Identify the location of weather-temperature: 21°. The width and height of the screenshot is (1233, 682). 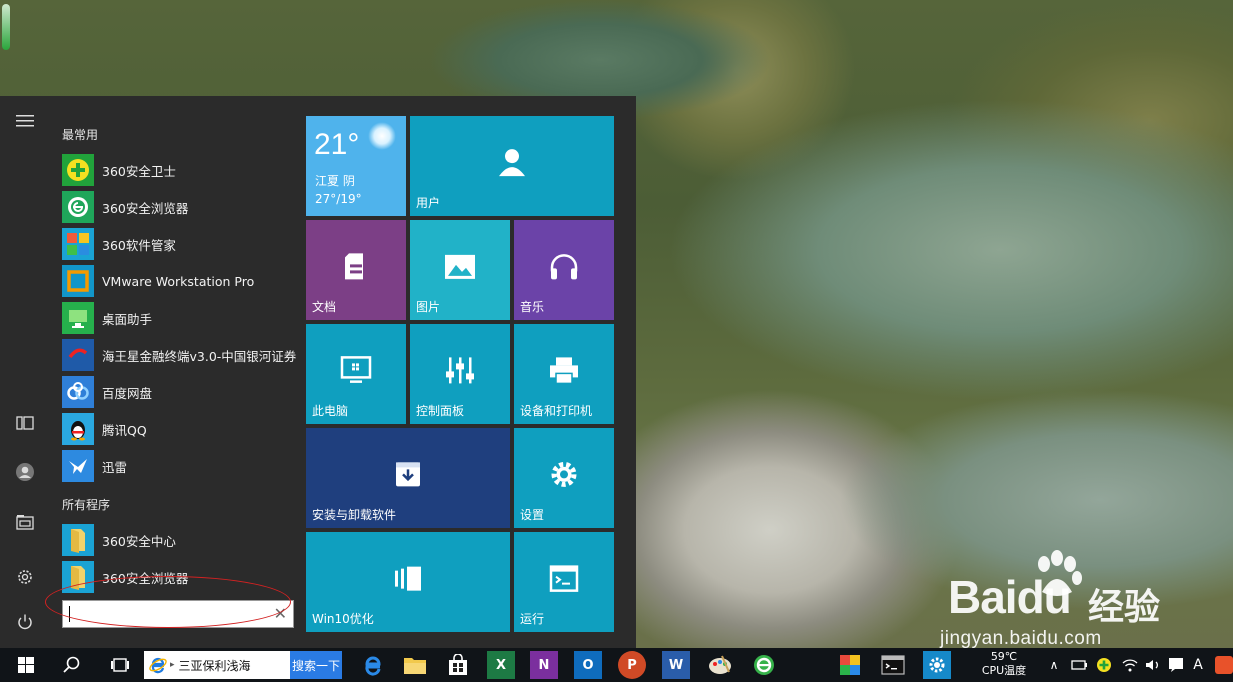
(337, 144).